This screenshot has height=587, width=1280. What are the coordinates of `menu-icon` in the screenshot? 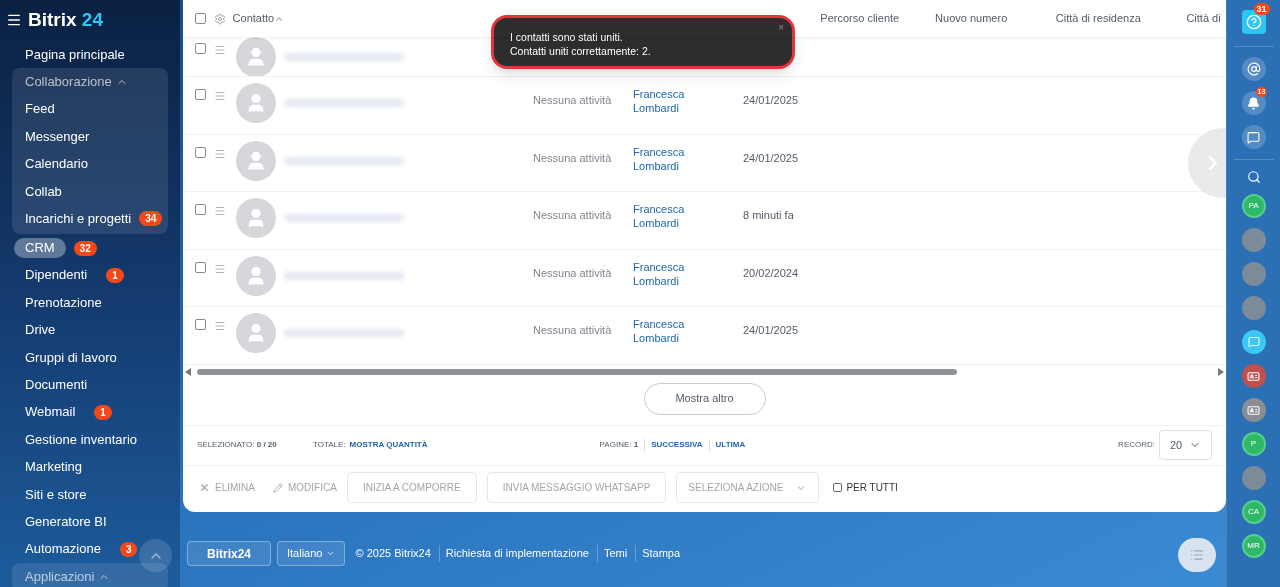 It's located at (14, 20).